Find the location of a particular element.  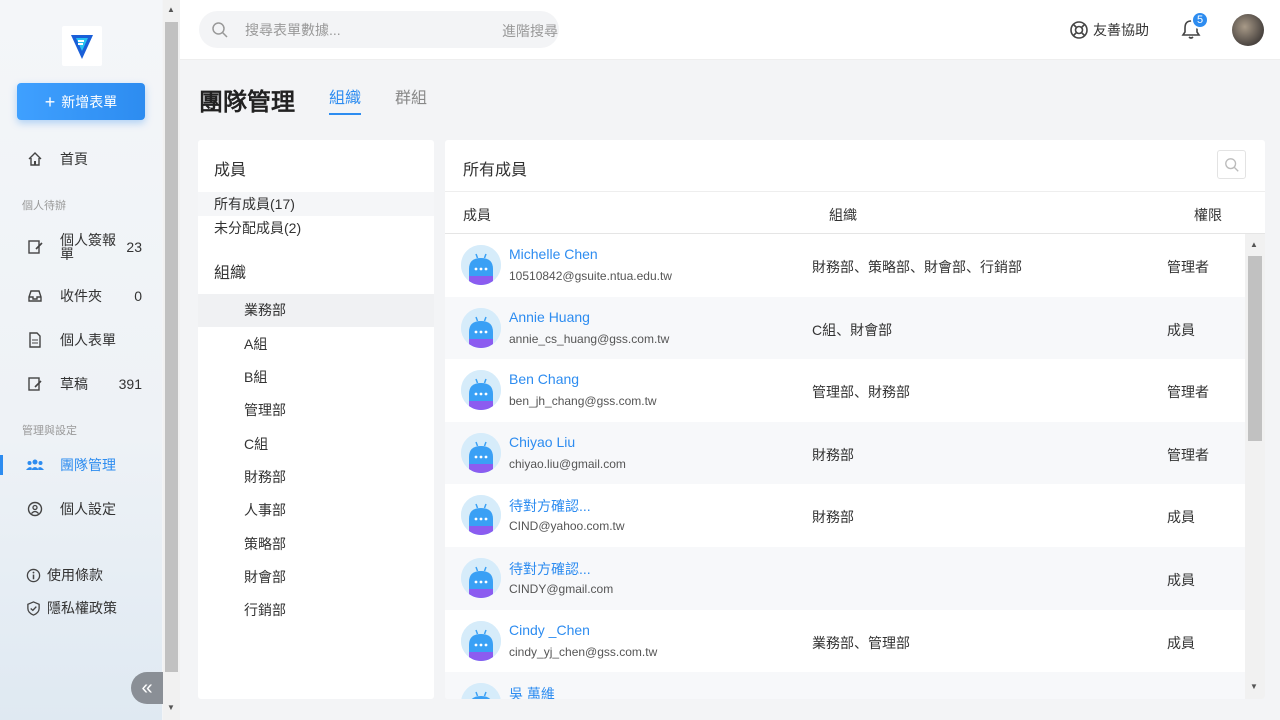

org-item: C組 is located at coordinates (316, 444).